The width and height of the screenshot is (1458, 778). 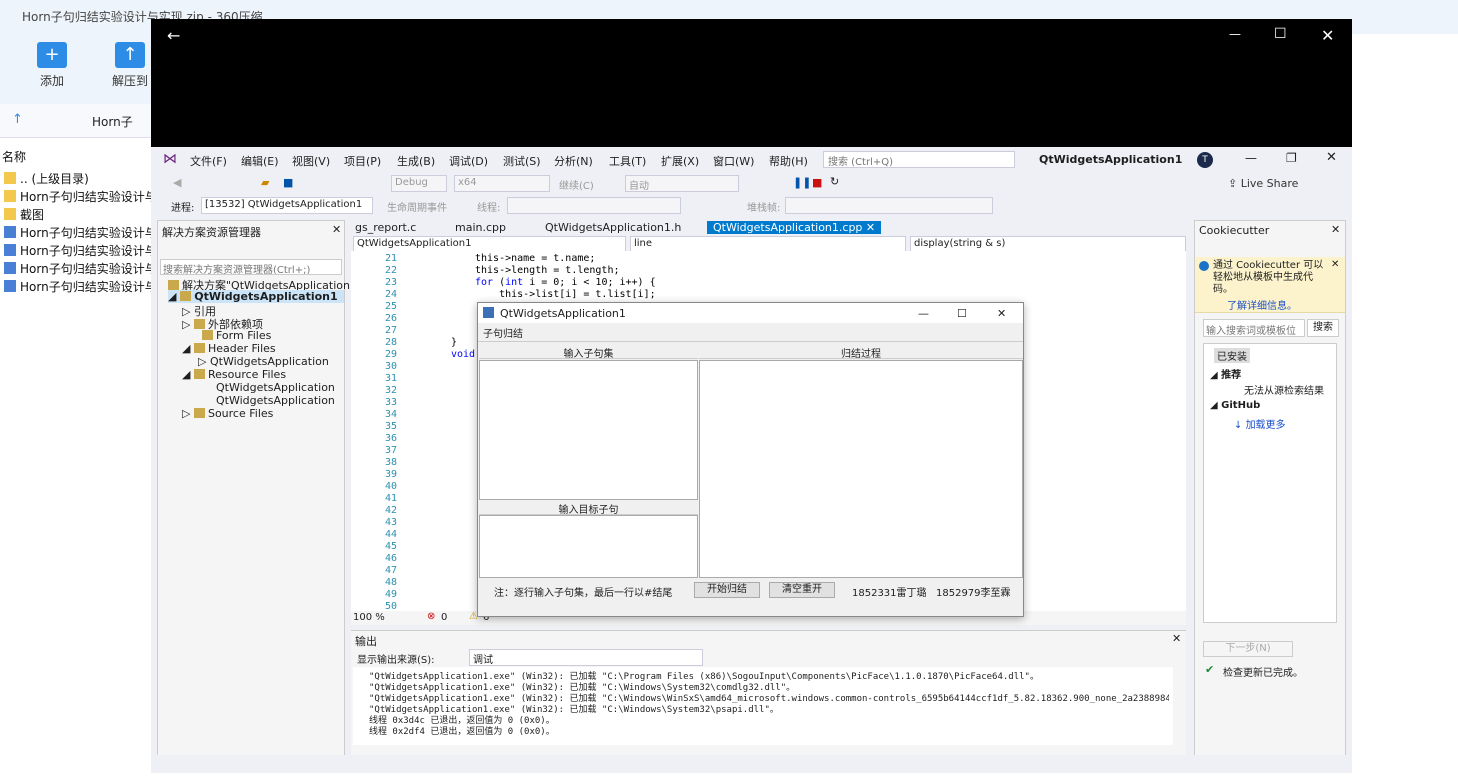 I want to click on line-number: 48, so click(x=390, y=582).